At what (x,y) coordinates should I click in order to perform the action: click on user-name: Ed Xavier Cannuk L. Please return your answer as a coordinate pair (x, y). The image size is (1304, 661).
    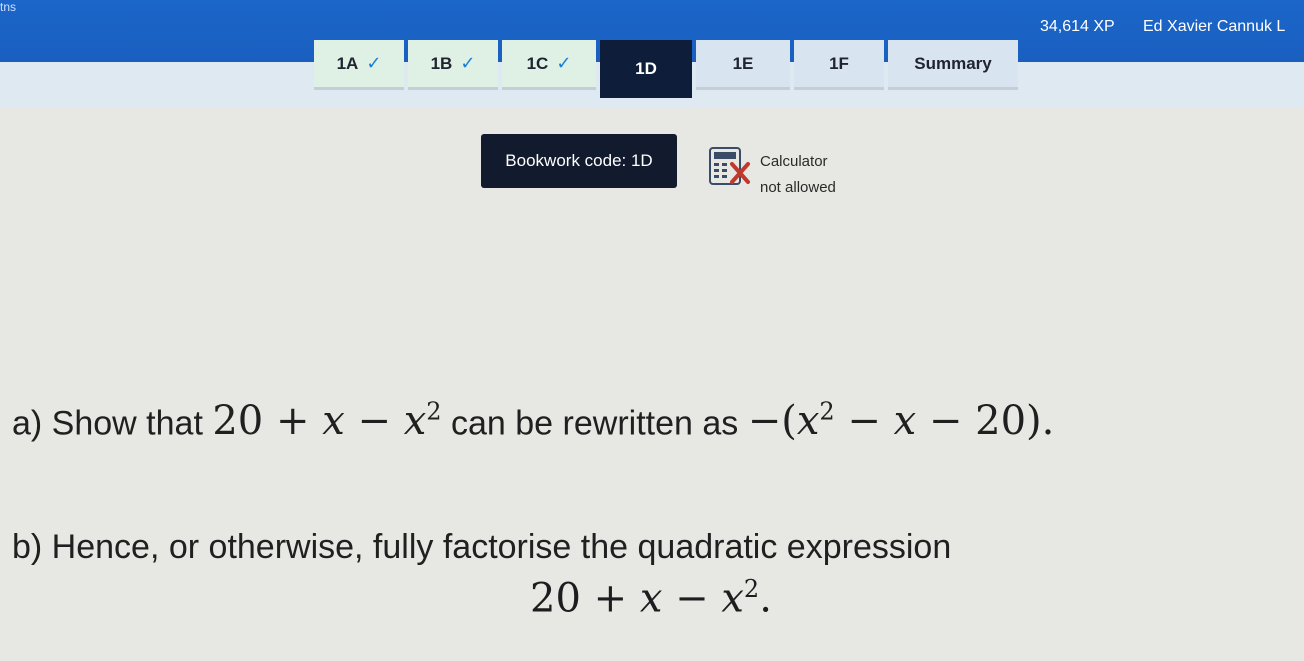
    Looking at the image, I should click on (1214, 27).